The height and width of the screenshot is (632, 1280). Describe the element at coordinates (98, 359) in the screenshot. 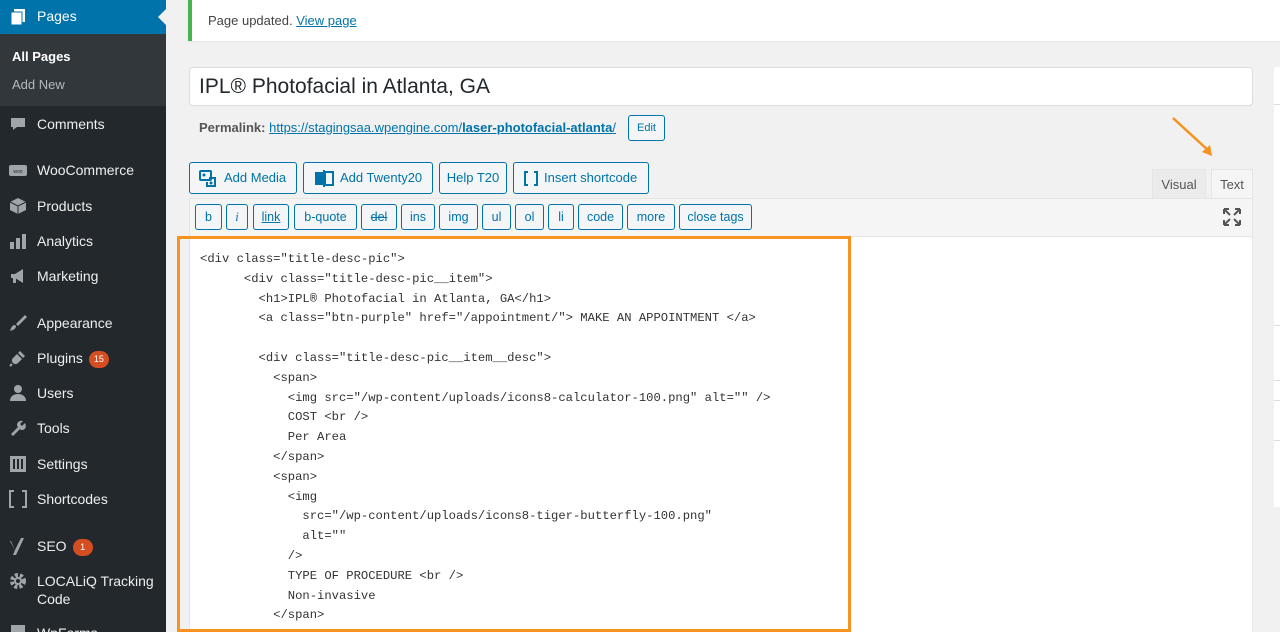

I see `update-count-badge: 15` at that location.